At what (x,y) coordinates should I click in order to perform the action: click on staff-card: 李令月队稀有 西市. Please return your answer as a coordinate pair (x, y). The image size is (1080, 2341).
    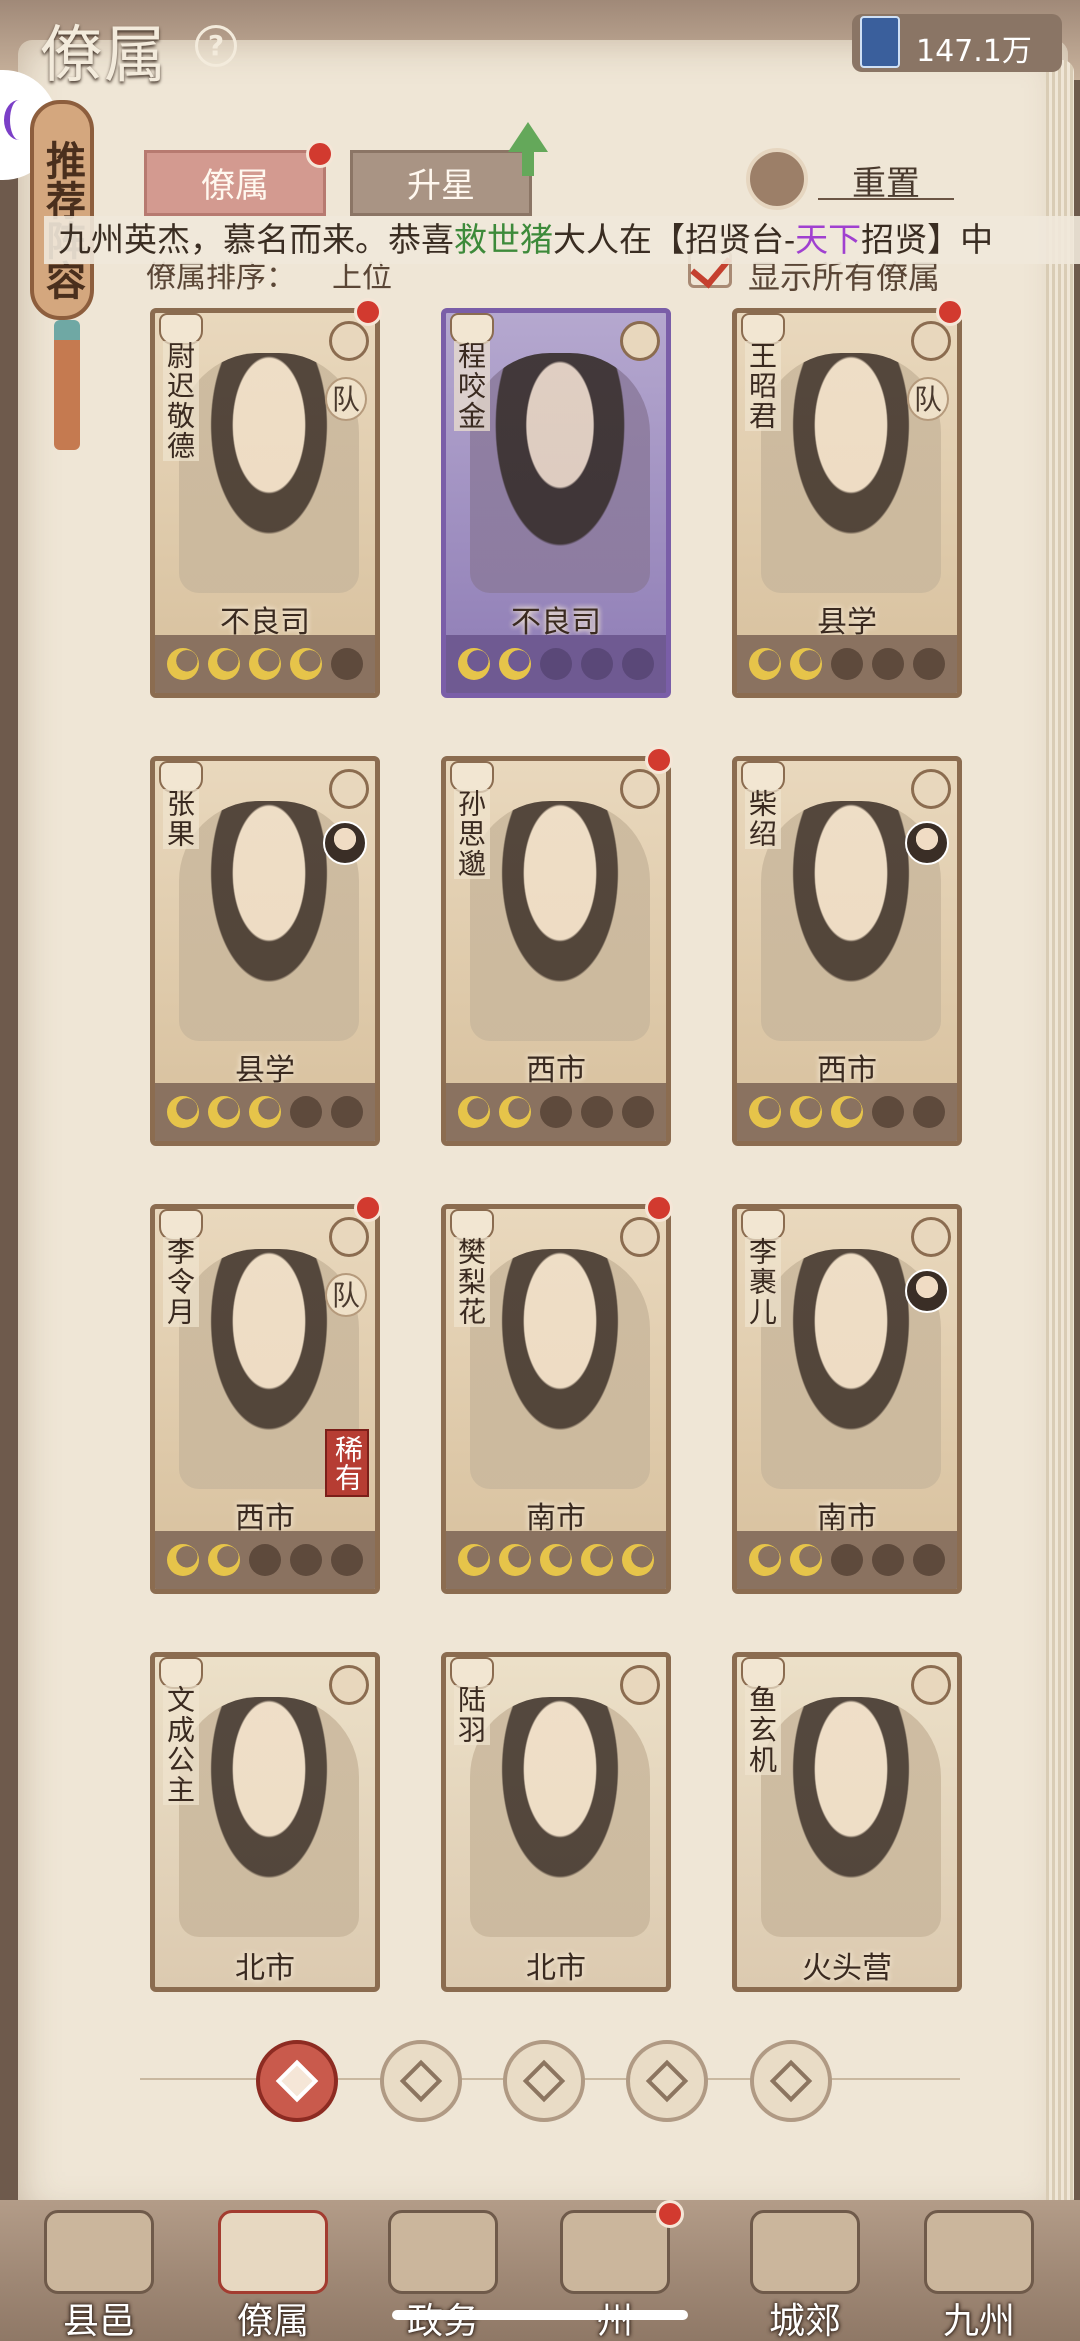
    Looking at the image, I should click on (265, 1399).